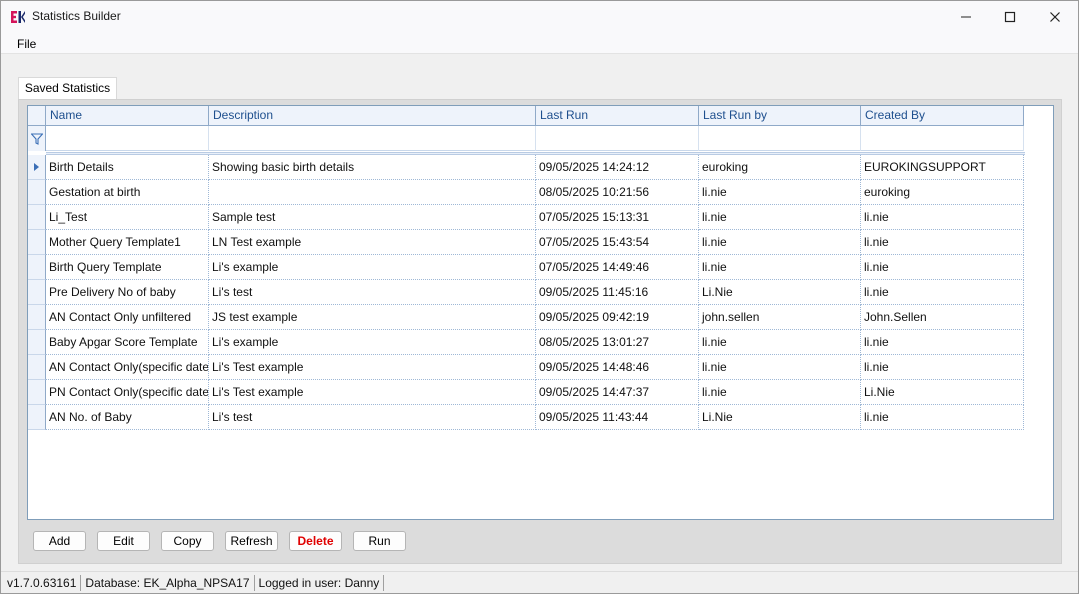 This screenshot has height=594, width=1079. Describe the element at coordinates (942, 392) in the screenshot. I see `cell-created-by: Li.Nie` at that location.